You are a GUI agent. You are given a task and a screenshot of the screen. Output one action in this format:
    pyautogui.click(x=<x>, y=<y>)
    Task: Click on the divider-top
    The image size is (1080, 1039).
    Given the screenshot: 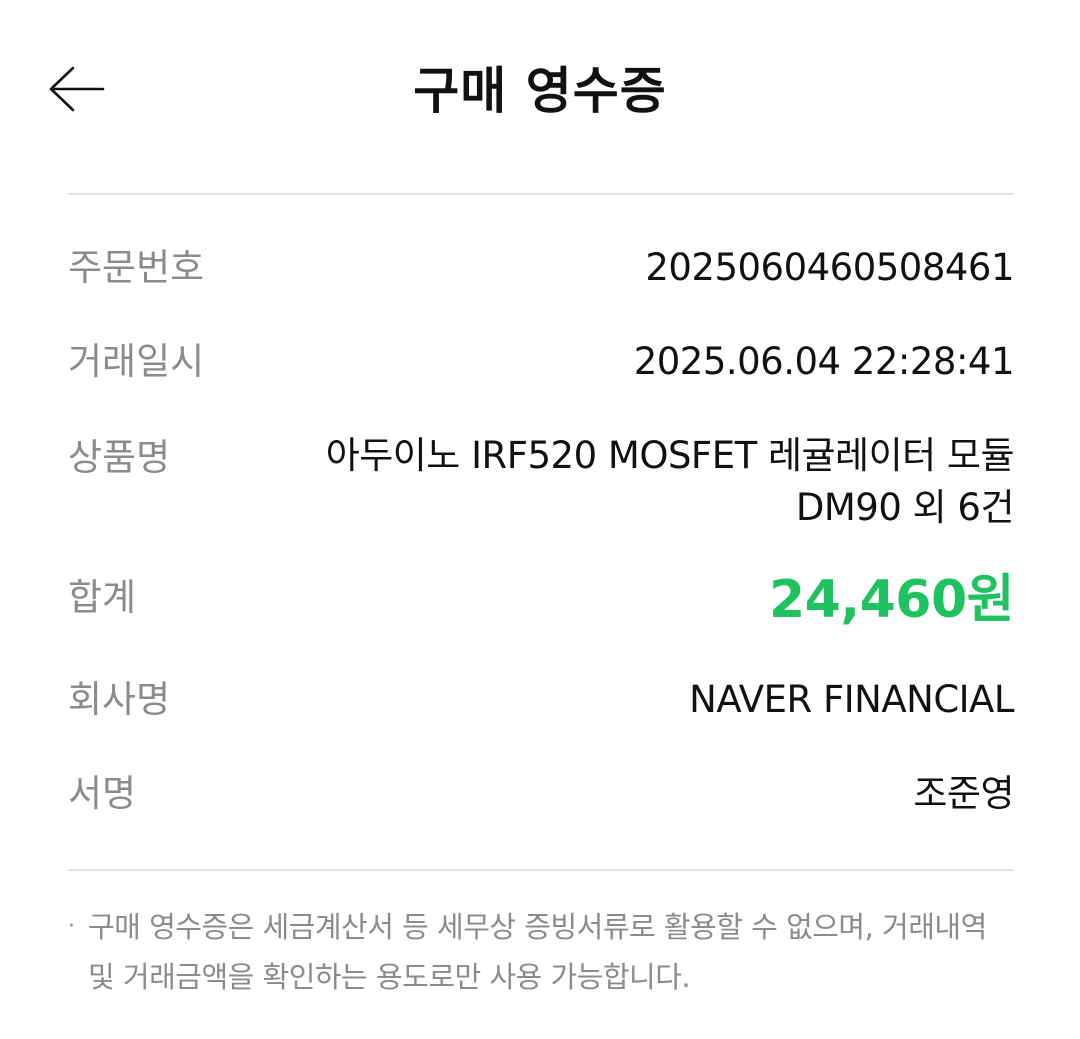 What is the action you would take?
    pyautogui.click(x=541, y=194)
    